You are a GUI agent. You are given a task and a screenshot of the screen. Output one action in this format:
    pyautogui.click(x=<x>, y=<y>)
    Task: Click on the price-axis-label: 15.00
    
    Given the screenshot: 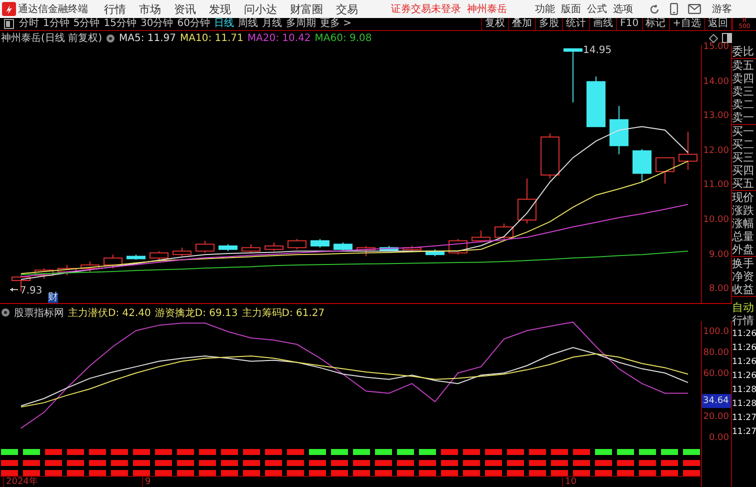 What is the action you would take?
    pyautogui.click(x=716, y=47)
    